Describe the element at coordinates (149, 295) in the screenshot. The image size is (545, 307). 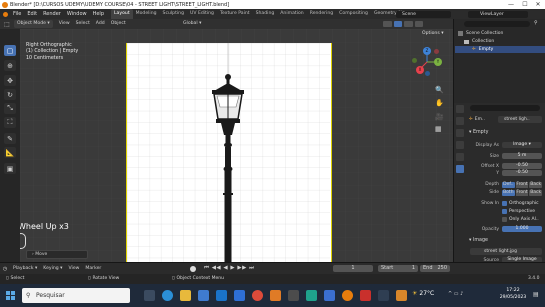
I see `task-view-icon` at that location.